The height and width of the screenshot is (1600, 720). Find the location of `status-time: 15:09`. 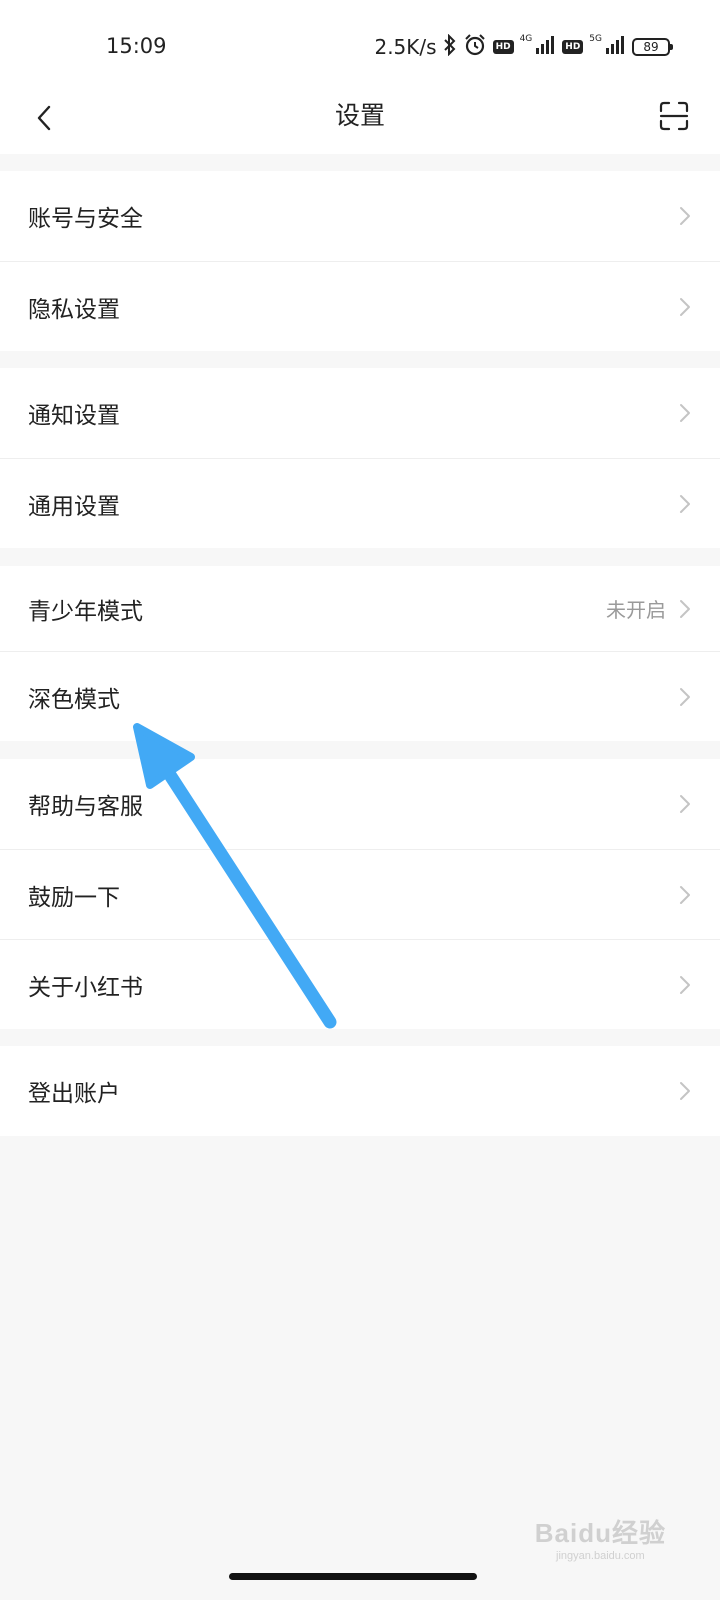

status-time: 15:09 is located at coordinates (136, 46).